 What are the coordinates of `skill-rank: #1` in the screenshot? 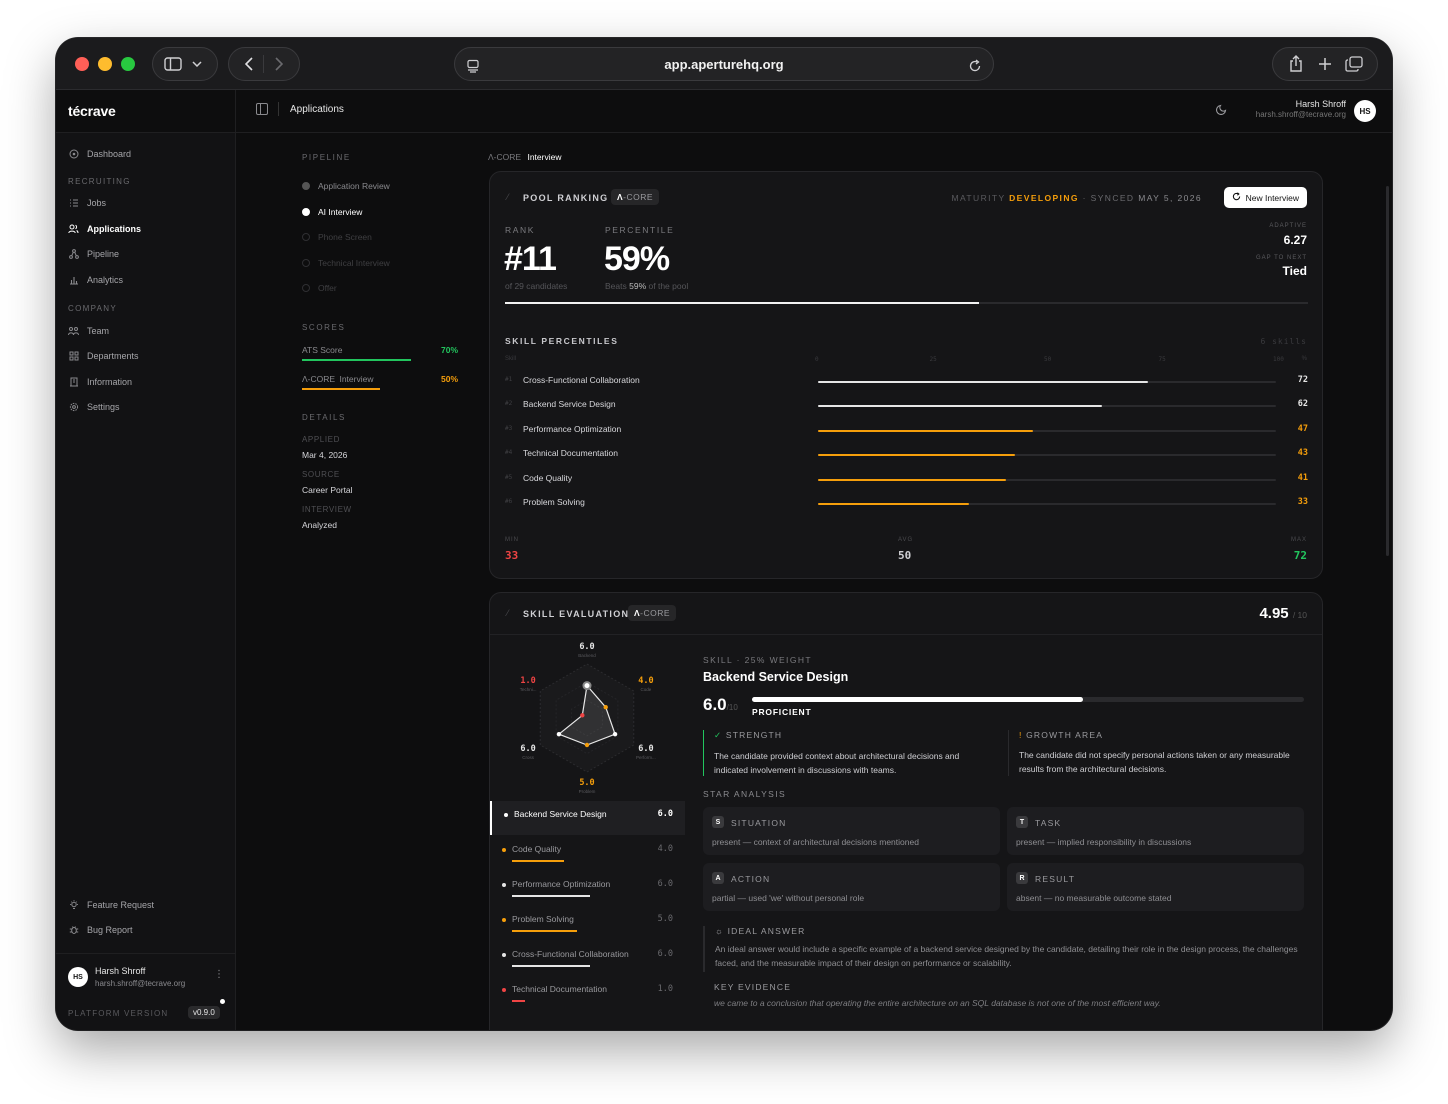 It's located at (509, 379).